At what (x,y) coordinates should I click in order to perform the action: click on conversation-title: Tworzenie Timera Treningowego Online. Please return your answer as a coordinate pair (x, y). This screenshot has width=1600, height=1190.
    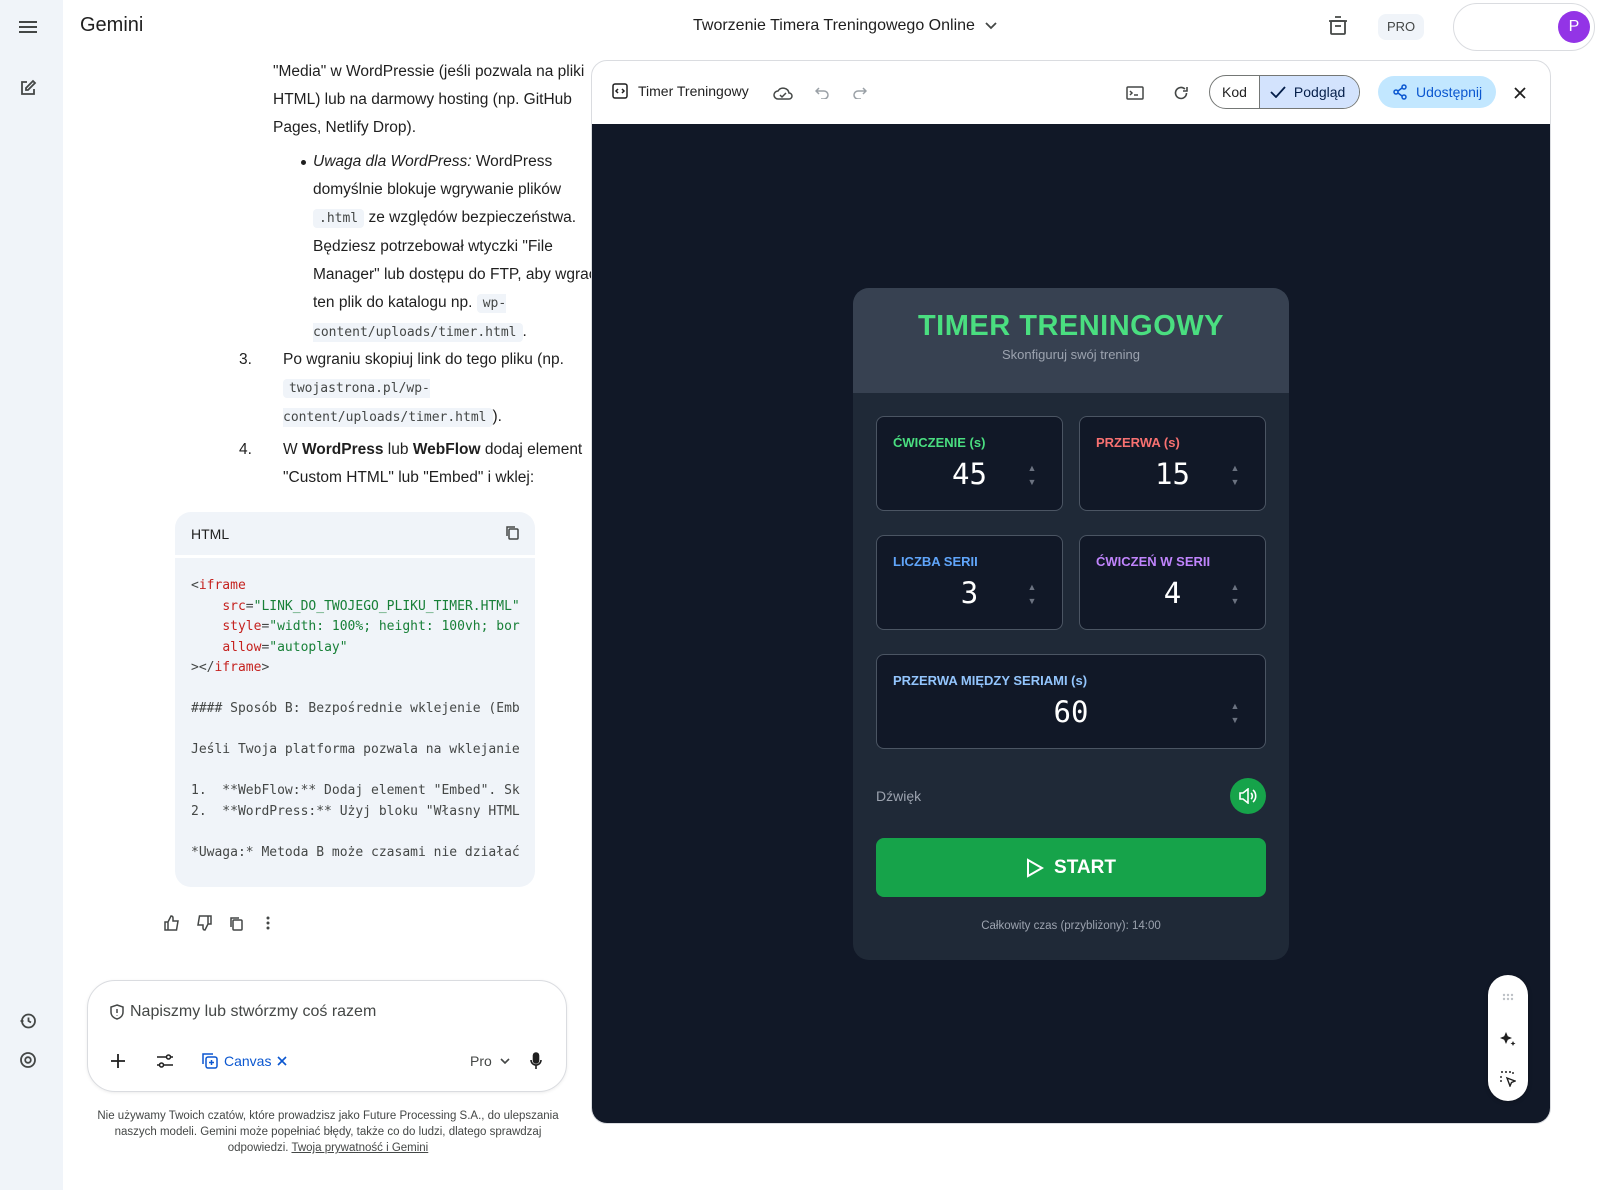
    Looking at the image, I should click on (834, 25).